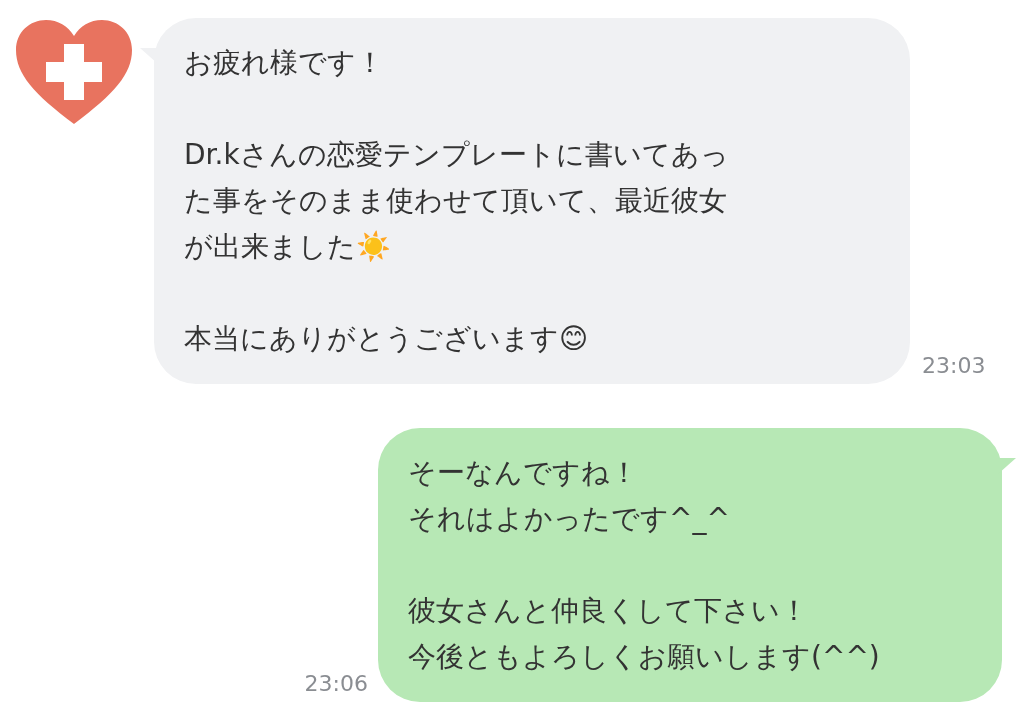 This screenshot has height=721, width=1024. I want to click on message-text: Dr.kさんの恋愛テンプレートに書いてあっ, so click(457, 155).